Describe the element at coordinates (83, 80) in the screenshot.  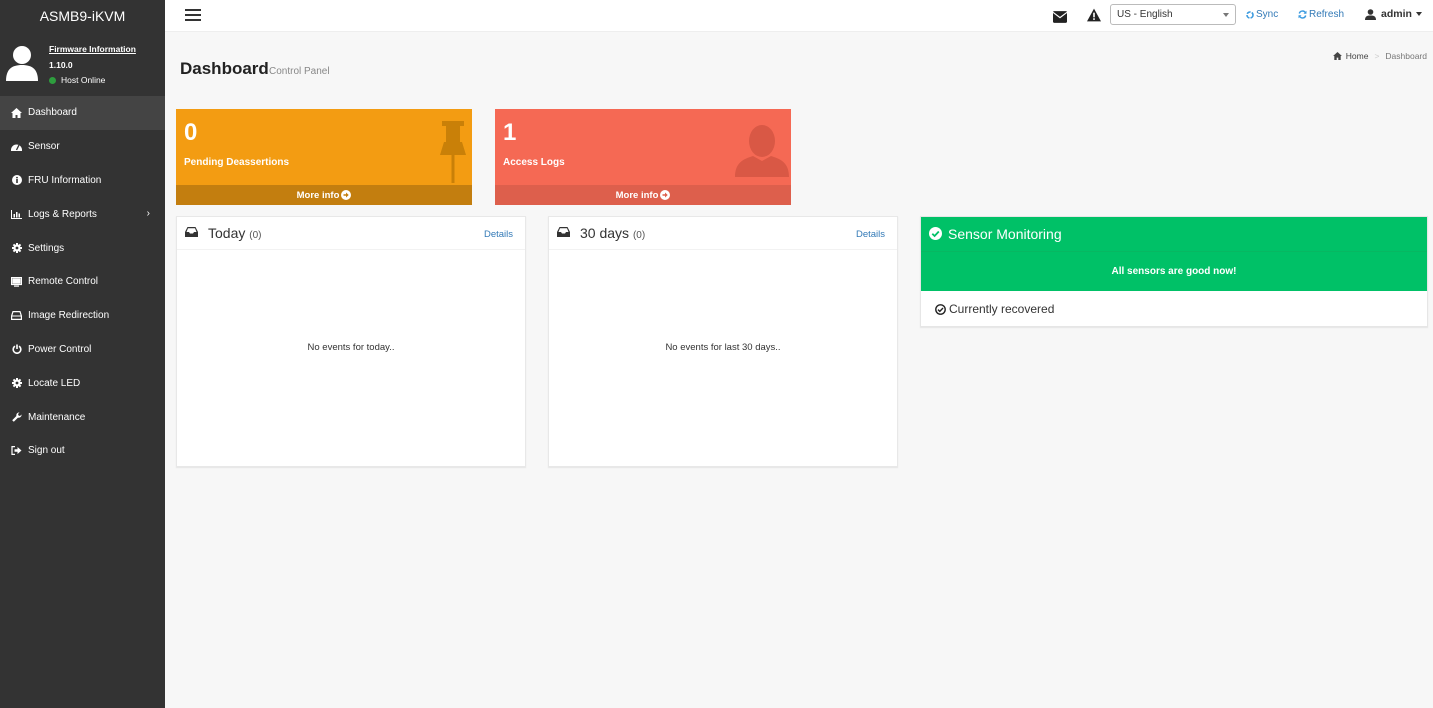
I see `host-status-label: Host Online` at that location.